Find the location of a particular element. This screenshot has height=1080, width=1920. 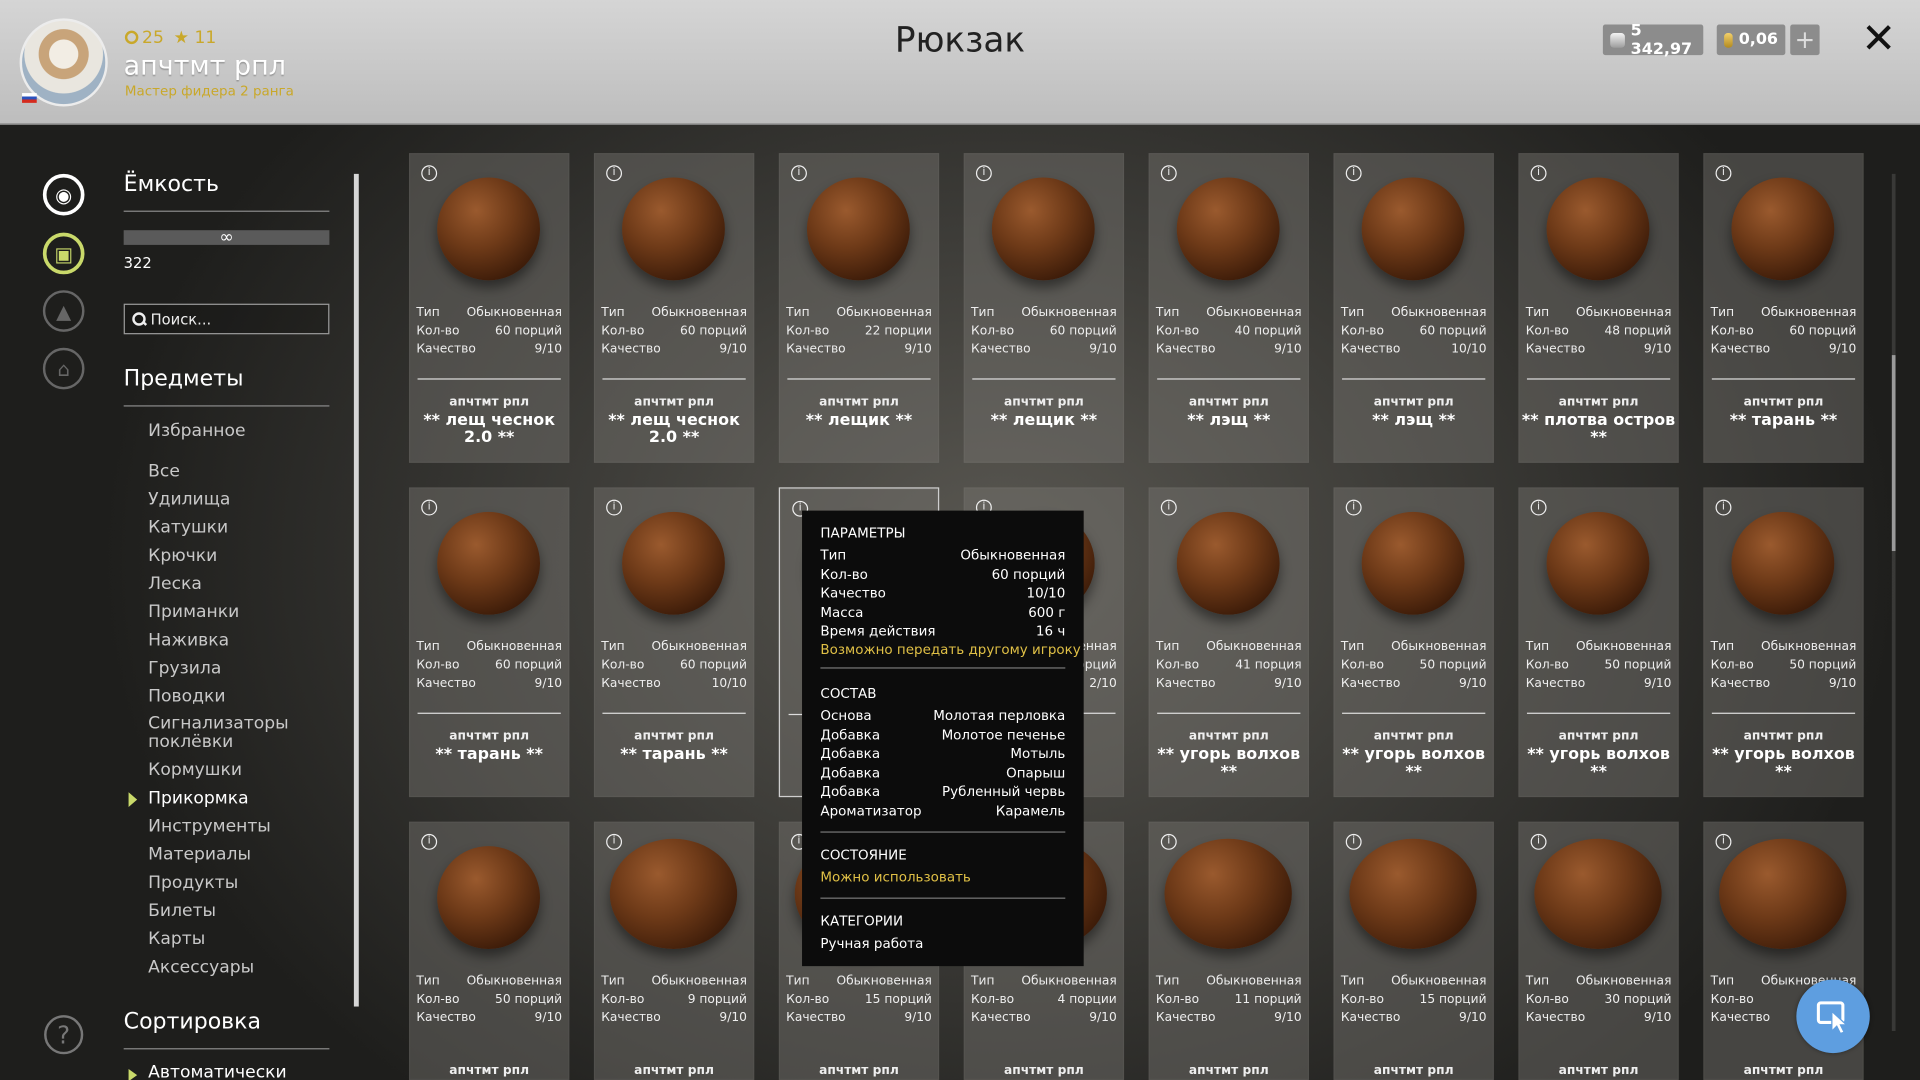

grid-scroll-thumb is located at coordinates (1893, 453).